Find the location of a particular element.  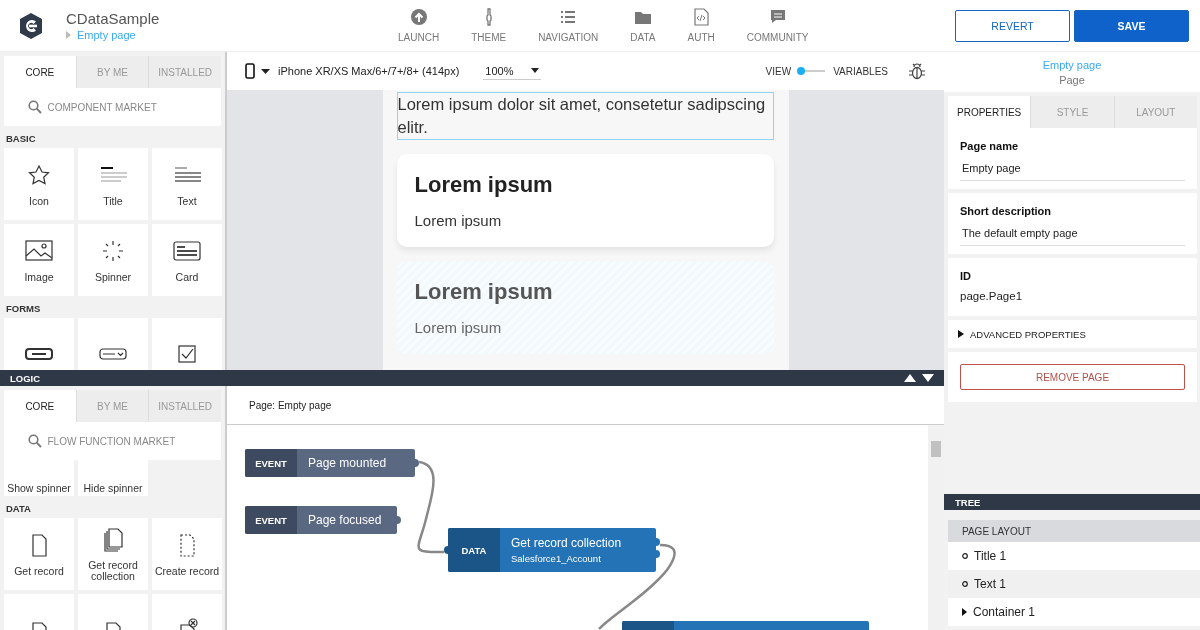

bug-icon is located at coordinates (917, 71).